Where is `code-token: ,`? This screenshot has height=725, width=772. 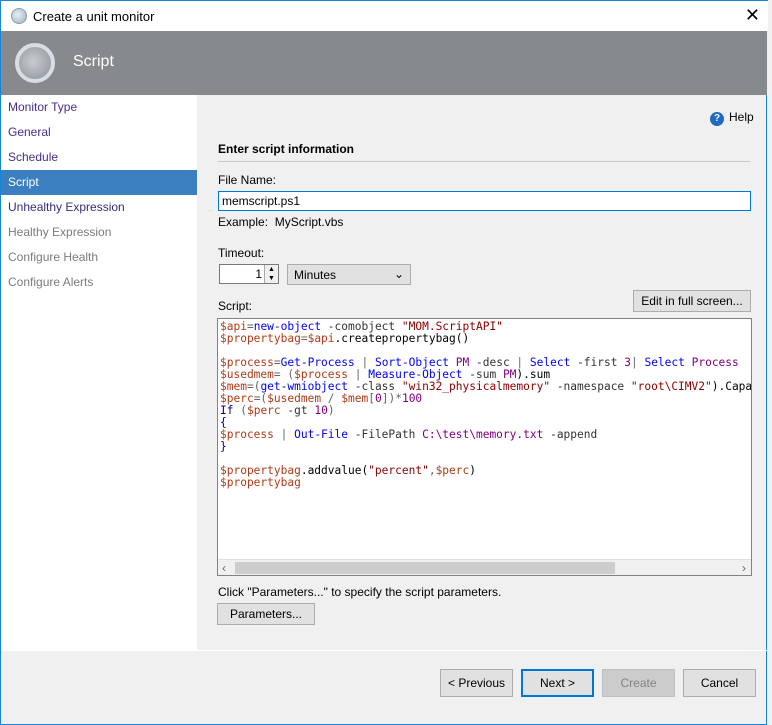
code-token: , is located at coordinates (432, 470).